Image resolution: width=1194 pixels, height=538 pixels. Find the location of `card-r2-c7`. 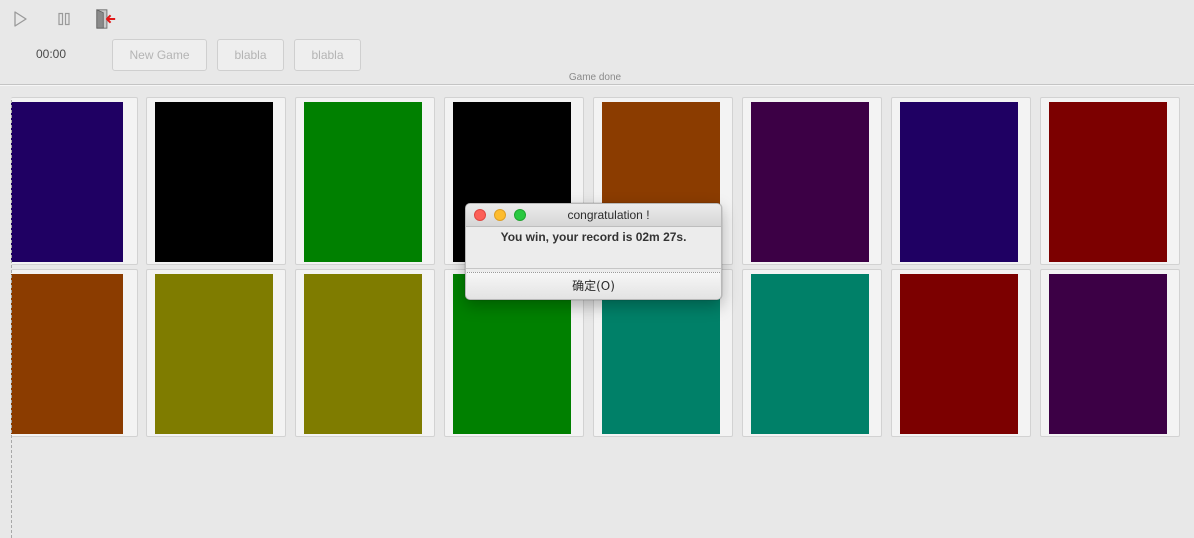

card-r2-c7 is located at coordinates (961, 353).